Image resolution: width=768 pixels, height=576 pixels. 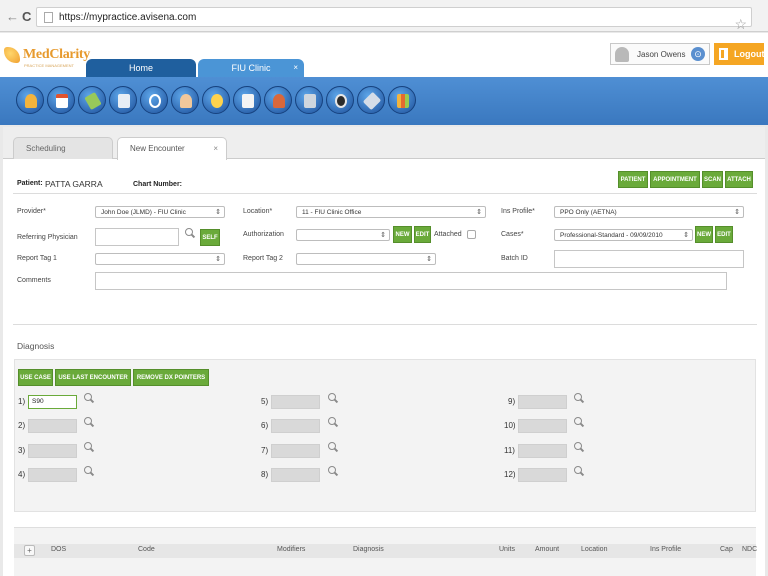 What do you see at coordinates (93, 377) in the screenshot?
I see `use-last-encounter-button: USE LAST ENCOUNTER` at bounding box center [93, 377].